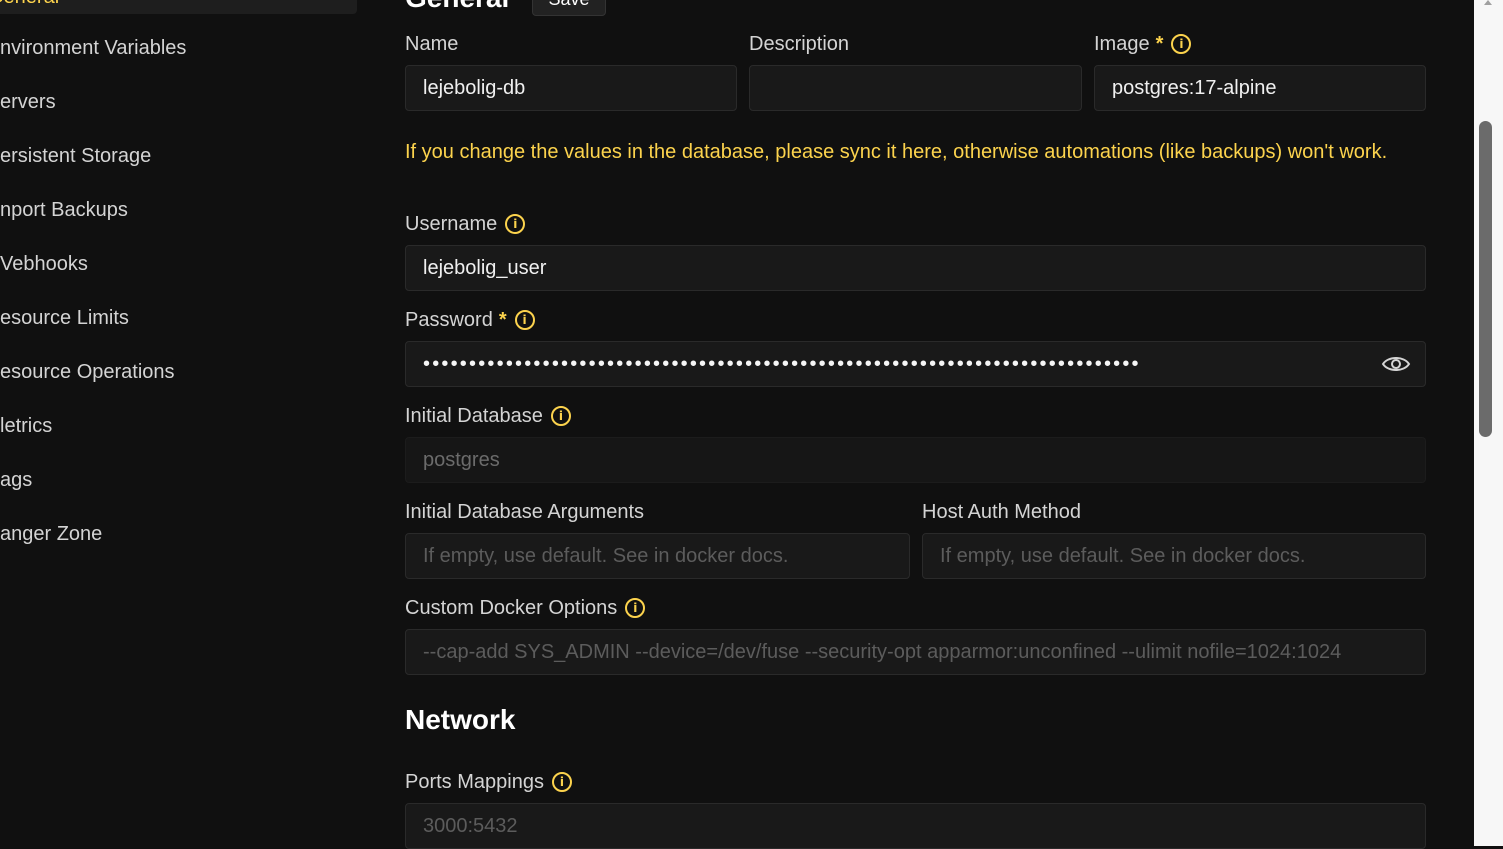  I want to click on initial-database-input: postgres, so click(915, 460).